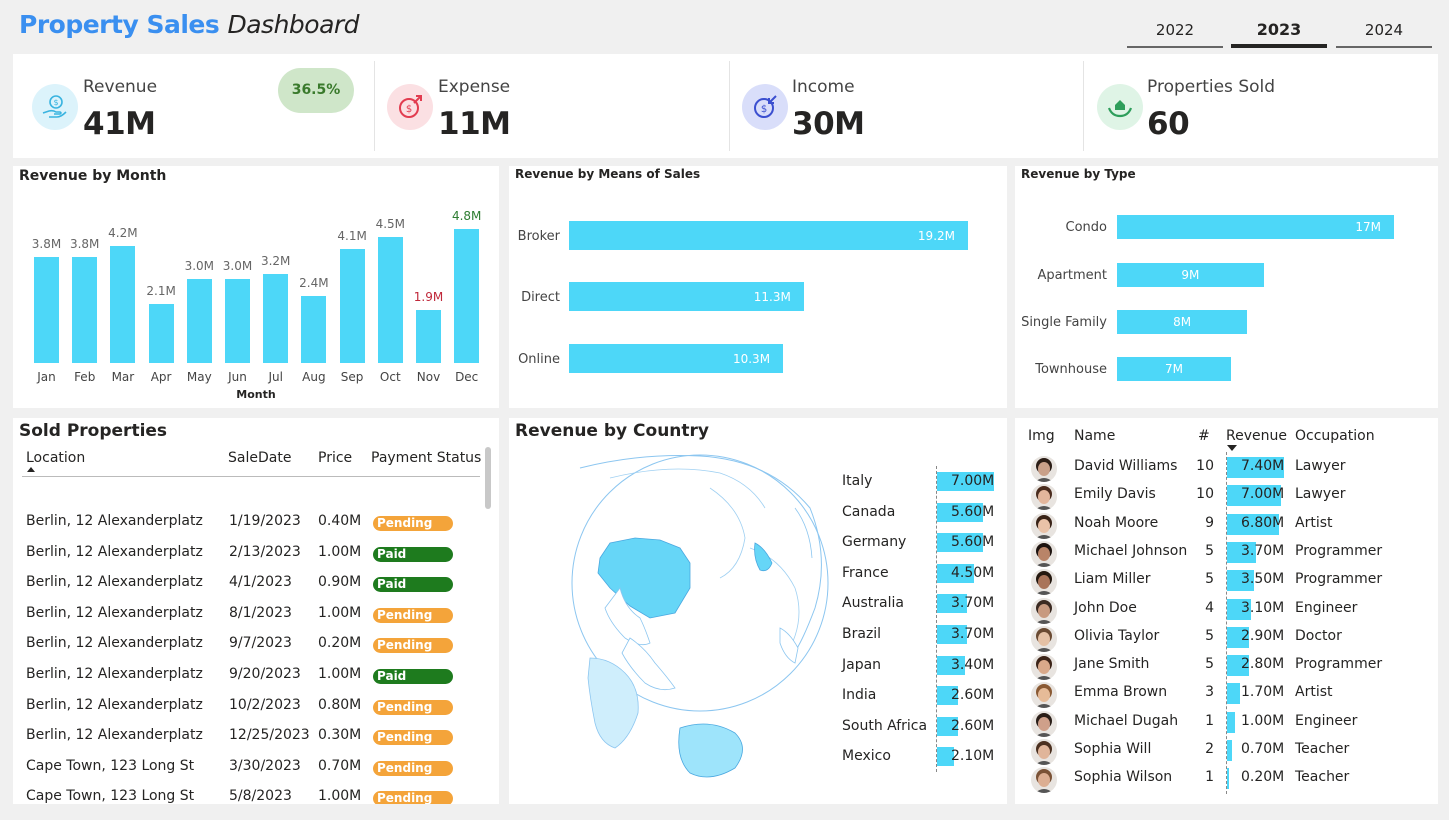 The image size is (1449, 820). What do you see at coordinates (1232, 448) in the screenshot?
I see `sort-desc-icon` at bounding box center [1232, 448].